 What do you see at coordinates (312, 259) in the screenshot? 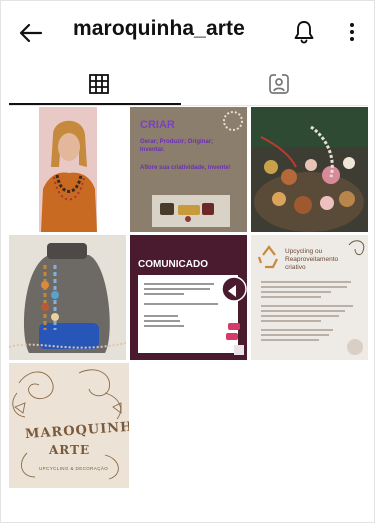
I see `post-subheading: Reaproveitamento` at bounding box center [312, 259].